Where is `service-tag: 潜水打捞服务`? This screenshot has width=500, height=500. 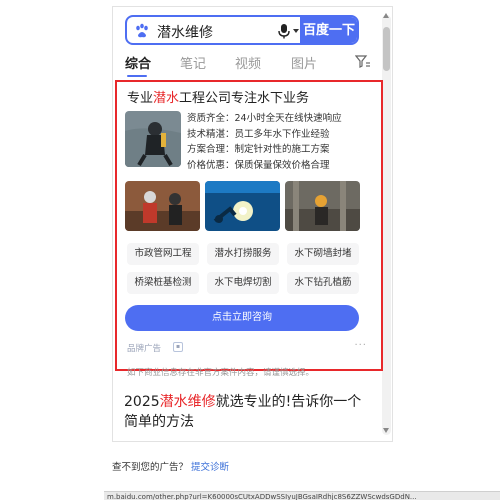 service-tag: 潜水打捞服务 is located at coordinates (243, 254).